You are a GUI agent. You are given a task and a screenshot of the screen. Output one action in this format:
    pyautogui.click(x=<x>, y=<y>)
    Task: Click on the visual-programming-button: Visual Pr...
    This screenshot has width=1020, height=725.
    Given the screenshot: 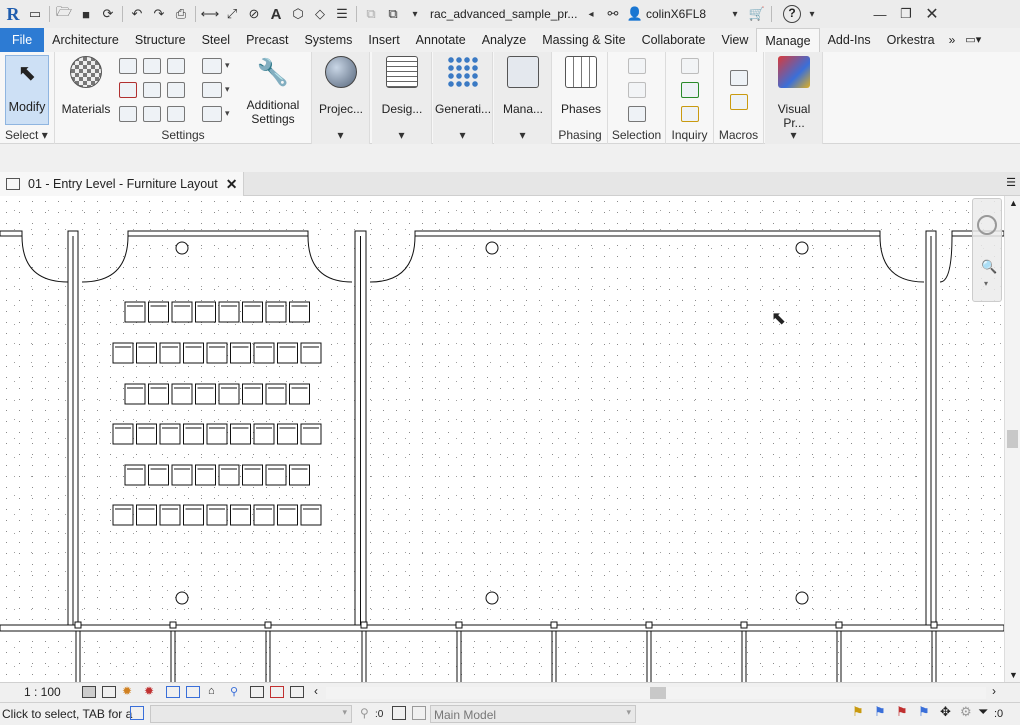 What is the action you would take?
    pyautogui.click(x=794, y=93)
    